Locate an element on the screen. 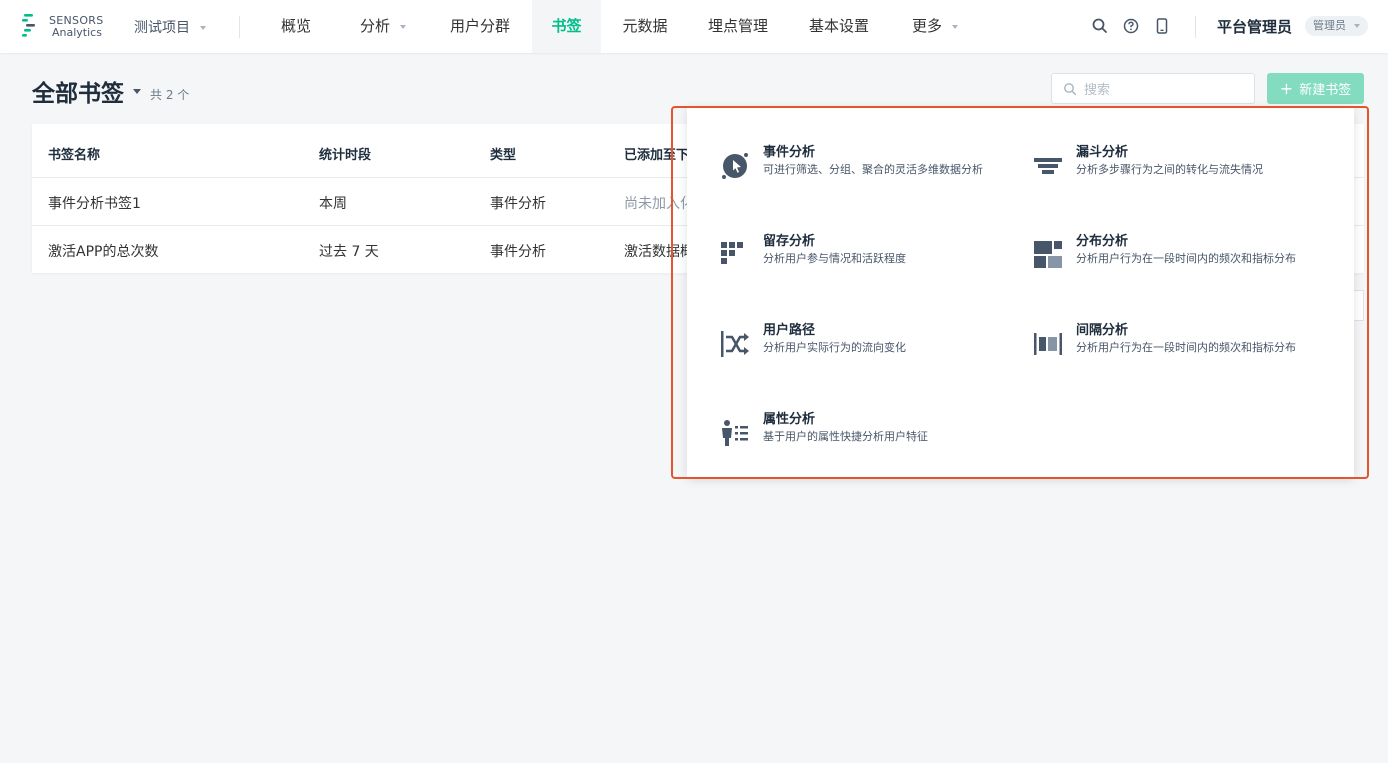  nav-item-bookmarks: 书签 is located at coordinates (566, 26).